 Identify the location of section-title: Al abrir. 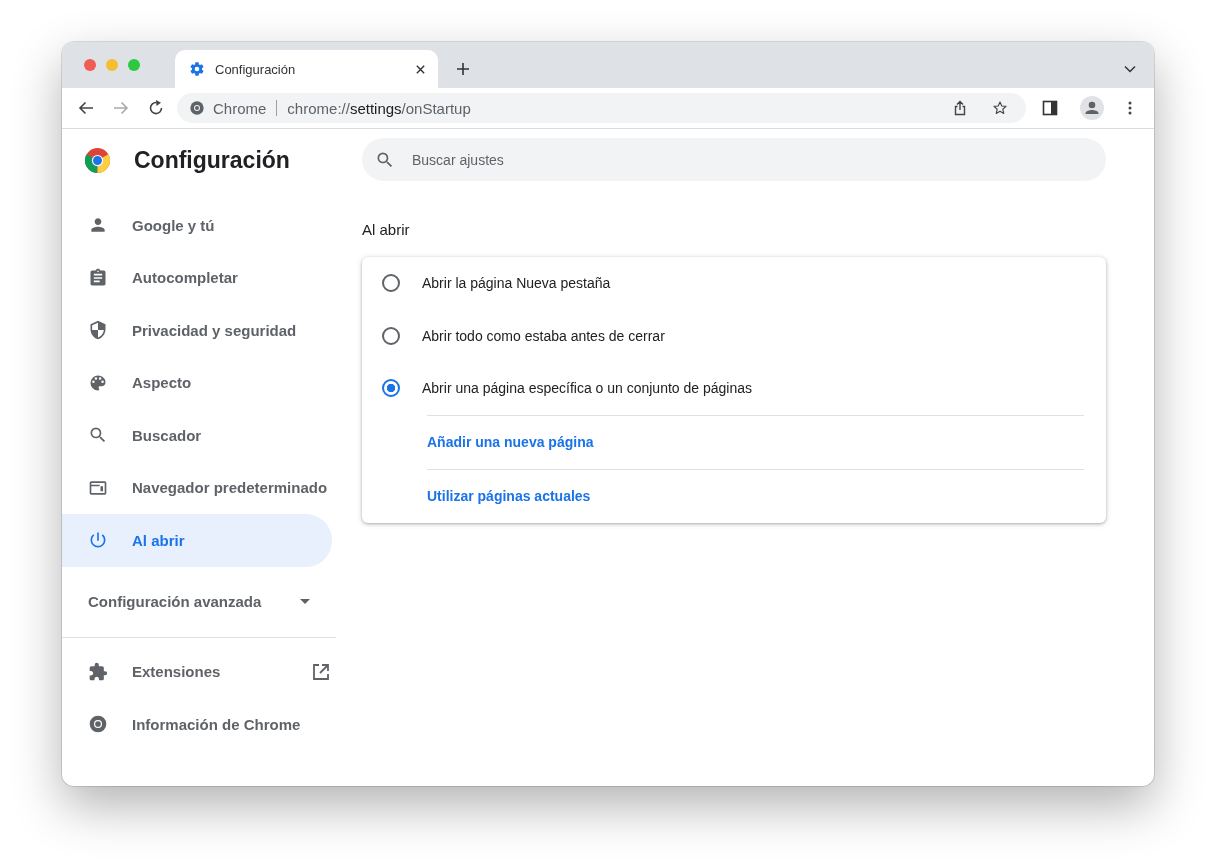
(386, 229).